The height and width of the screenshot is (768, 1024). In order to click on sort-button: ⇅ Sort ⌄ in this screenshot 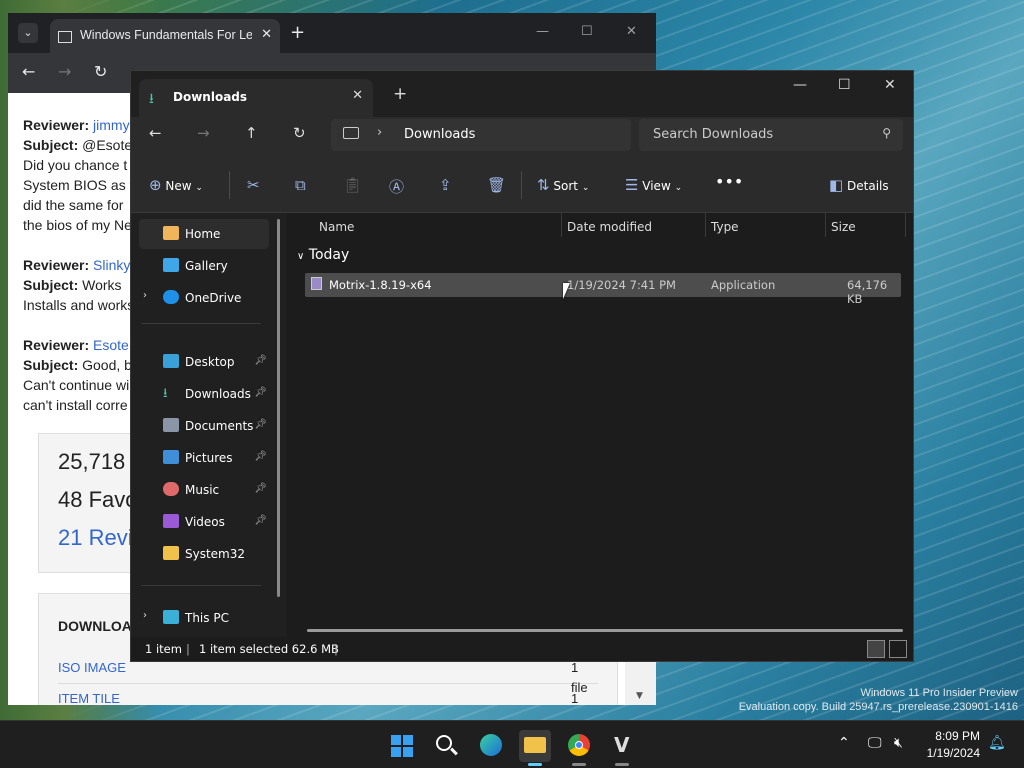, I will do `click(563, 185)`.